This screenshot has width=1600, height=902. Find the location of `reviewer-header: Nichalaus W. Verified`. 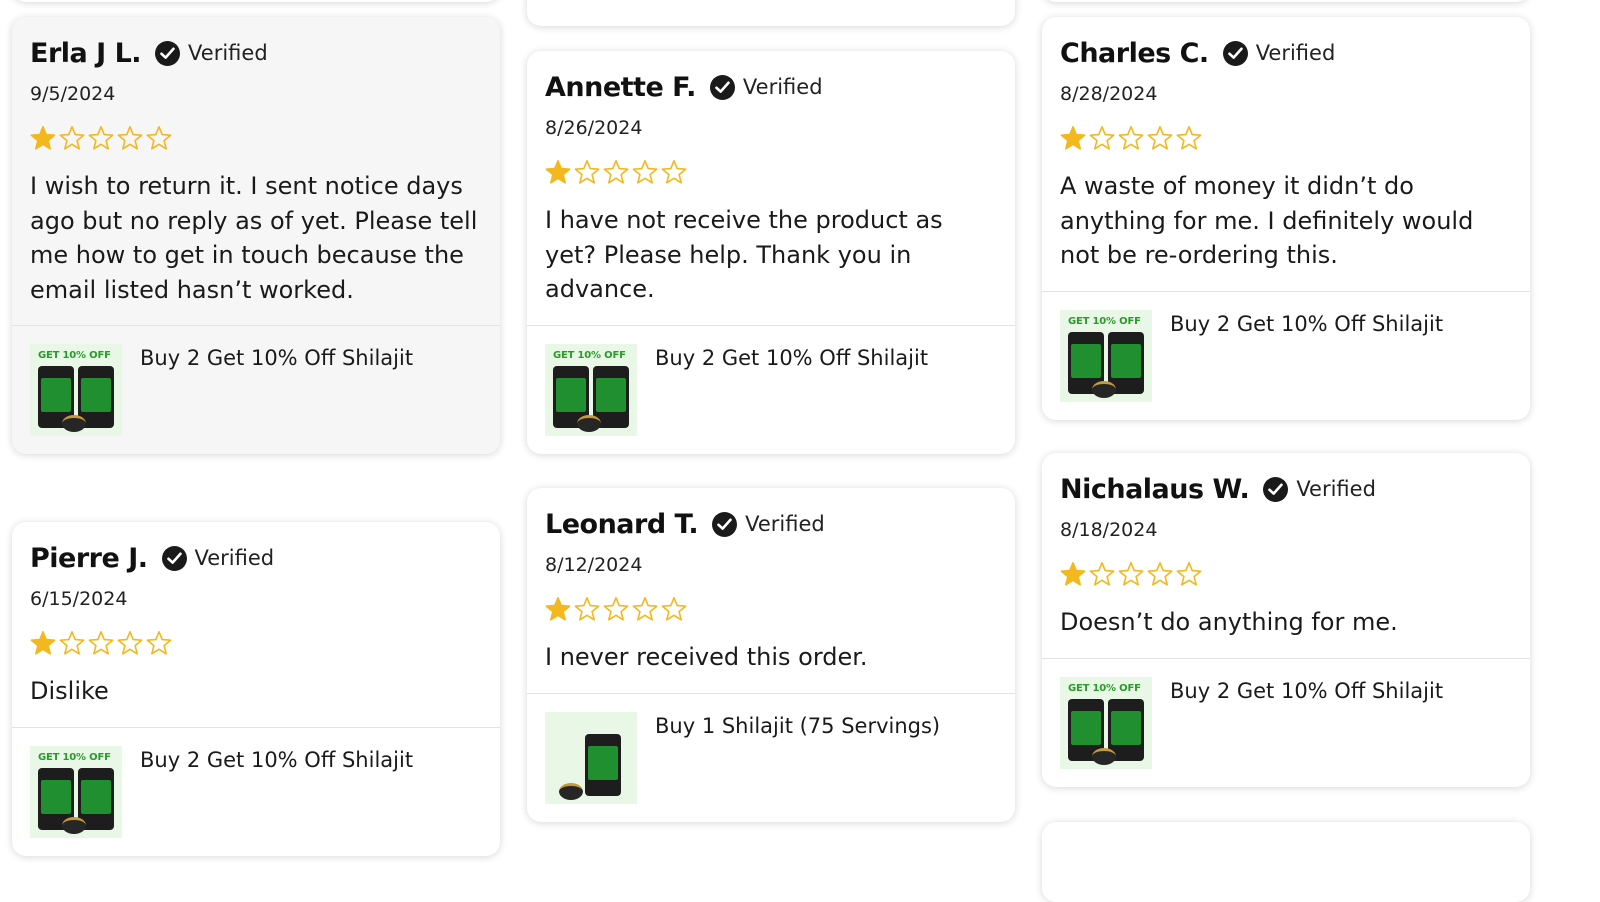

reviewer-header: Nichalaus W. Verified is located at coordinates (1286, 489).